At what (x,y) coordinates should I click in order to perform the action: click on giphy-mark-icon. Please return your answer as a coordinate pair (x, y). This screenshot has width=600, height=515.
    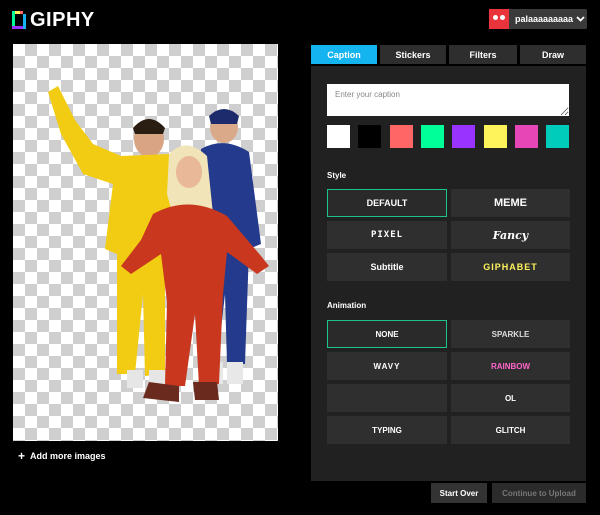
    Looking at the image, I should click on (19, 20).